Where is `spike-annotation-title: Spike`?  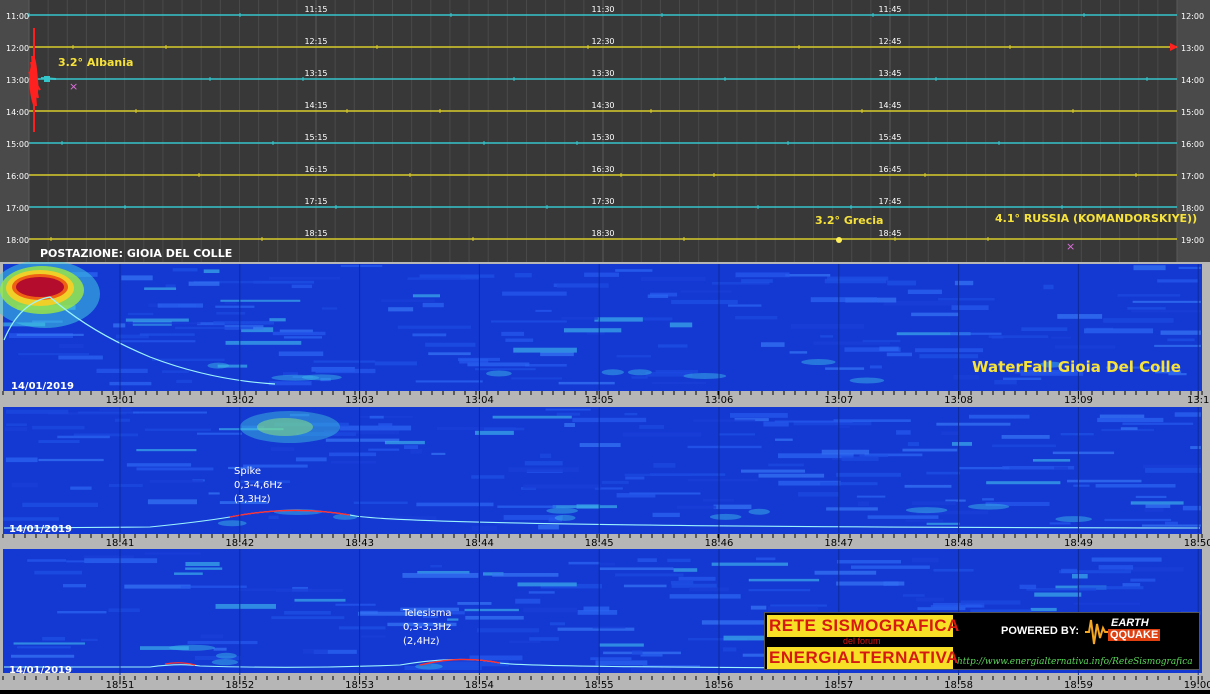 spike-annotation-title: Spike is located at coordinates (247, 471).